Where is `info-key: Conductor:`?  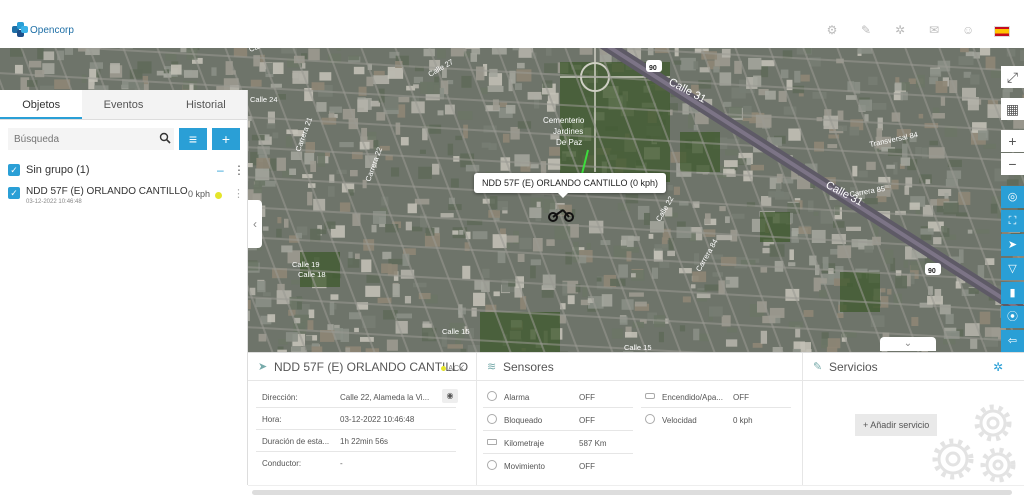
info-key: Conductor: is located at coordinates (282, 463).